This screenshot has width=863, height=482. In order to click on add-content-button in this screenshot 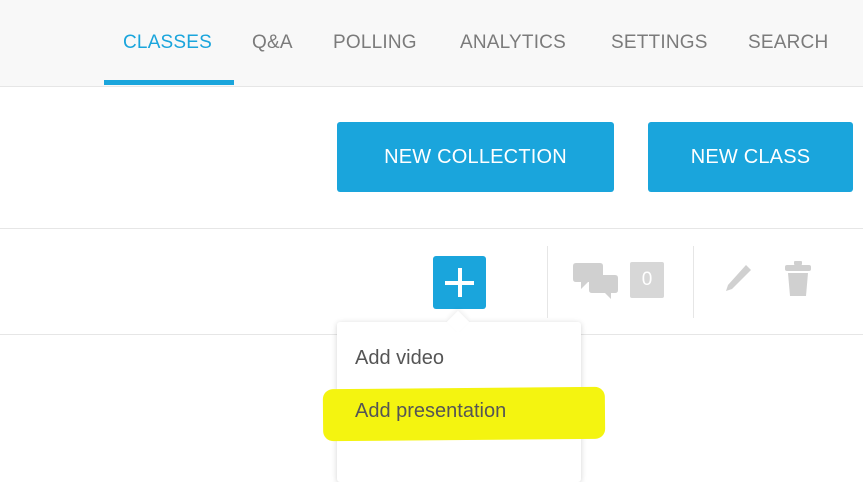, I will do `click(459, 282)`.